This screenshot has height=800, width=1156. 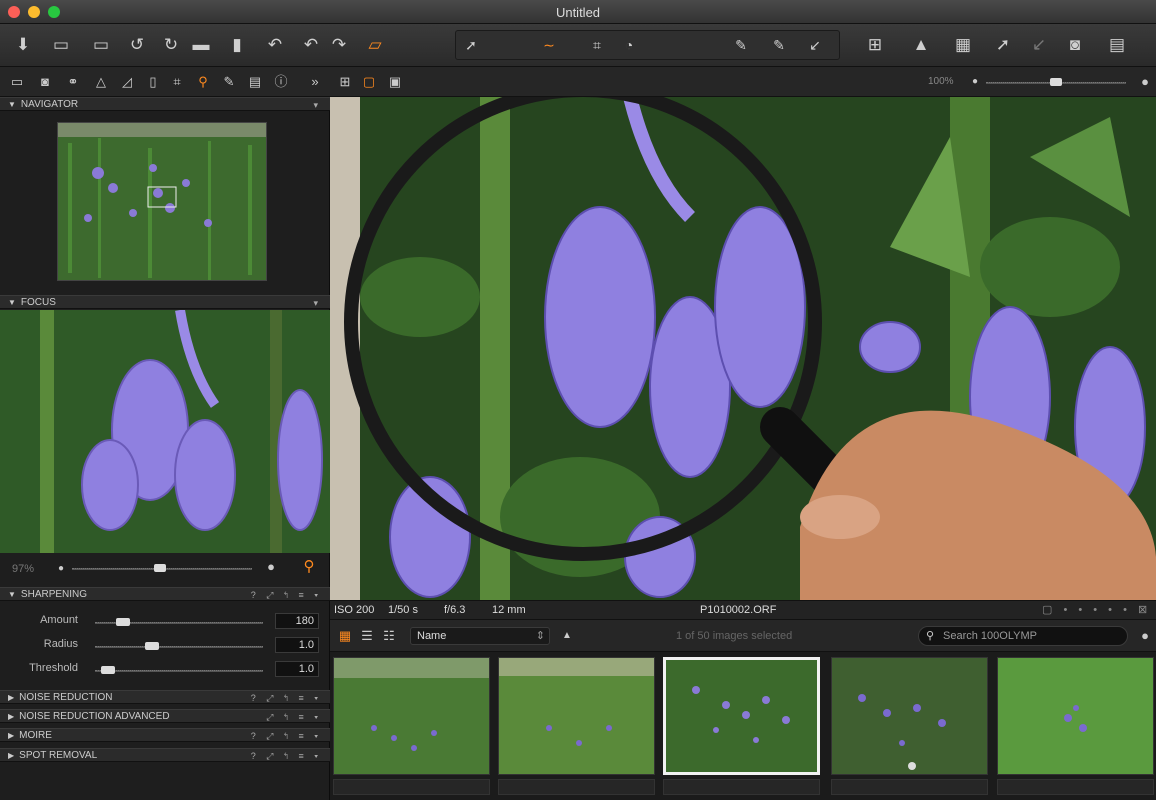 I want to click on small-person-icon: ●, so click(x=975, y=81).